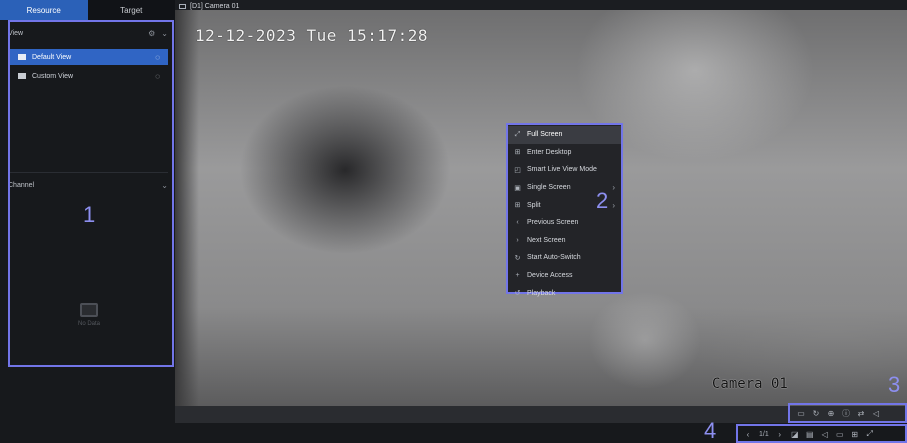 The width and height of the screenshot is (907, 443). I want to click on menu-item-next-screen: › Next Screen, so click(564, 241).